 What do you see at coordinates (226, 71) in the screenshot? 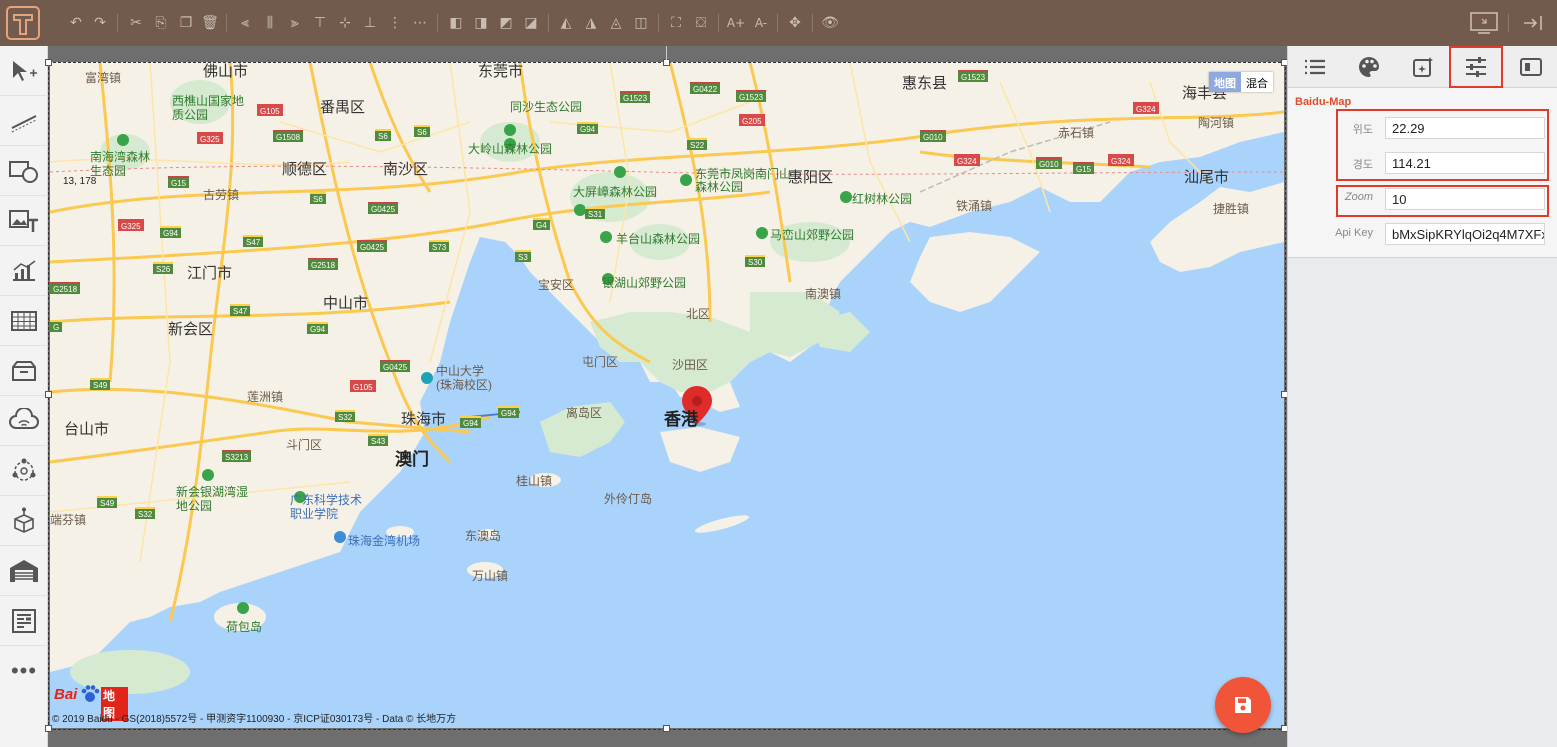
I see `map-label: 佛山市` at bounding box center [226, 71].